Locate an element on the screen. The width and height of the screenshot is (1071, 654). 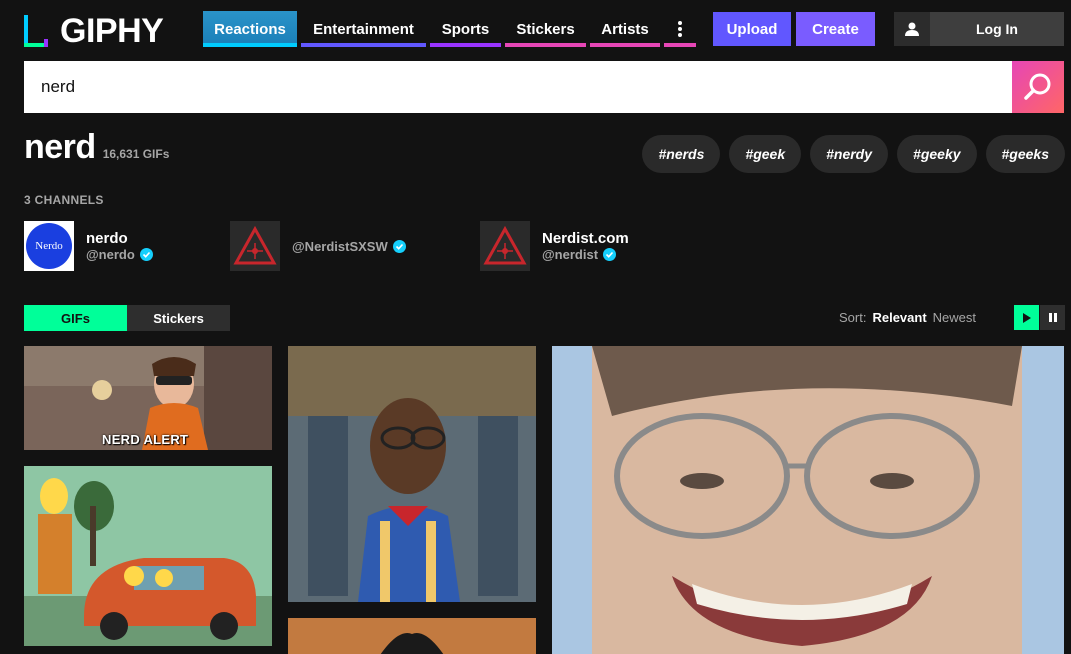
channel-handle: @nerdist is located at coordinates (570, 254).